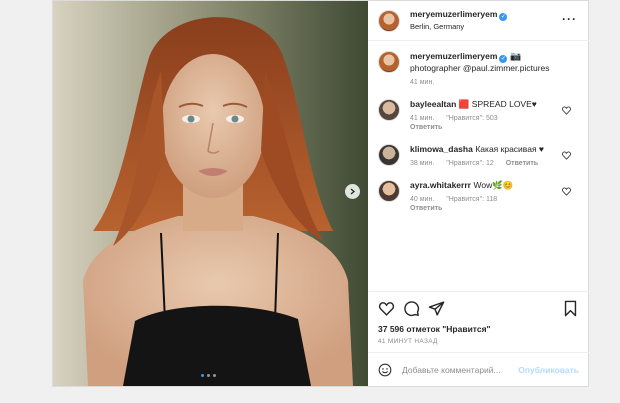  Describe the element at coordinates (548, 370) in the screenshot. I see `publish-button: Опубликовать` at that location.